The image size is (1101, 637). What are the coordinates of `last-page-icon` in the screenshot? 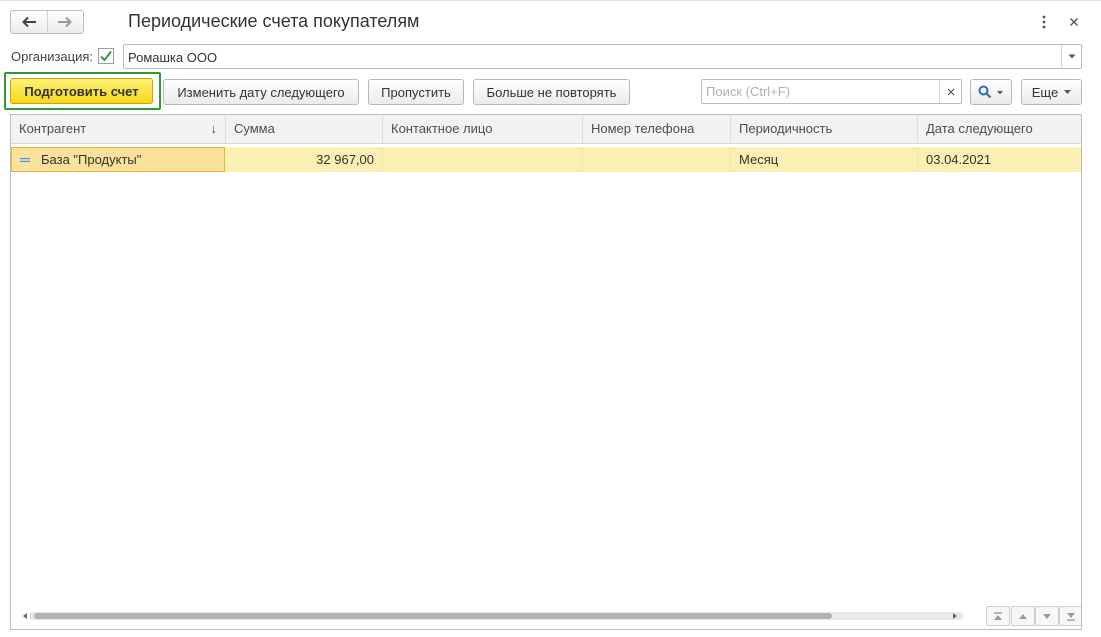 It's located at (1071, 616).